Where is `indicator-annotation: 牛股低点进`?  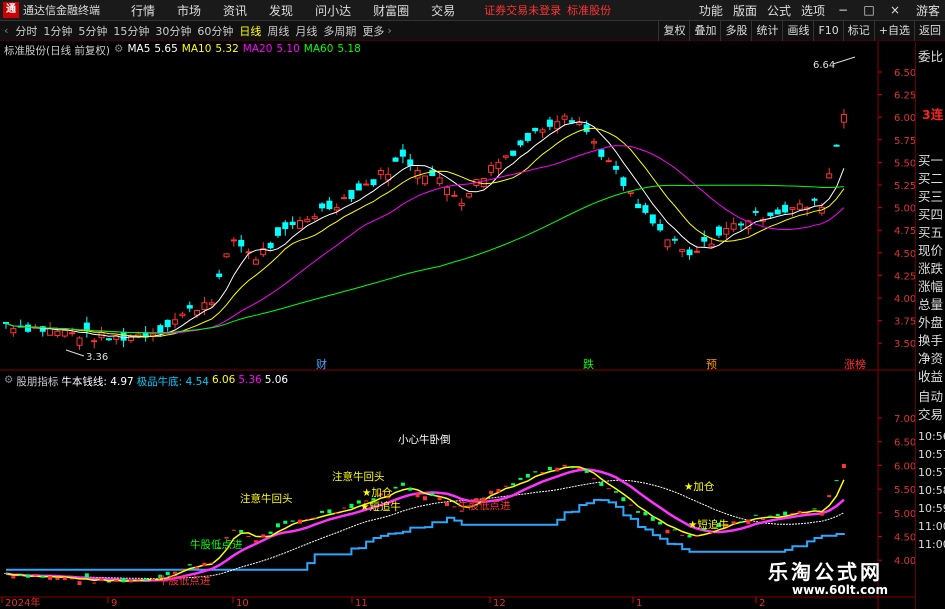 indicator-annotation: 牛股低点进 is located at coordinates (184, 580).